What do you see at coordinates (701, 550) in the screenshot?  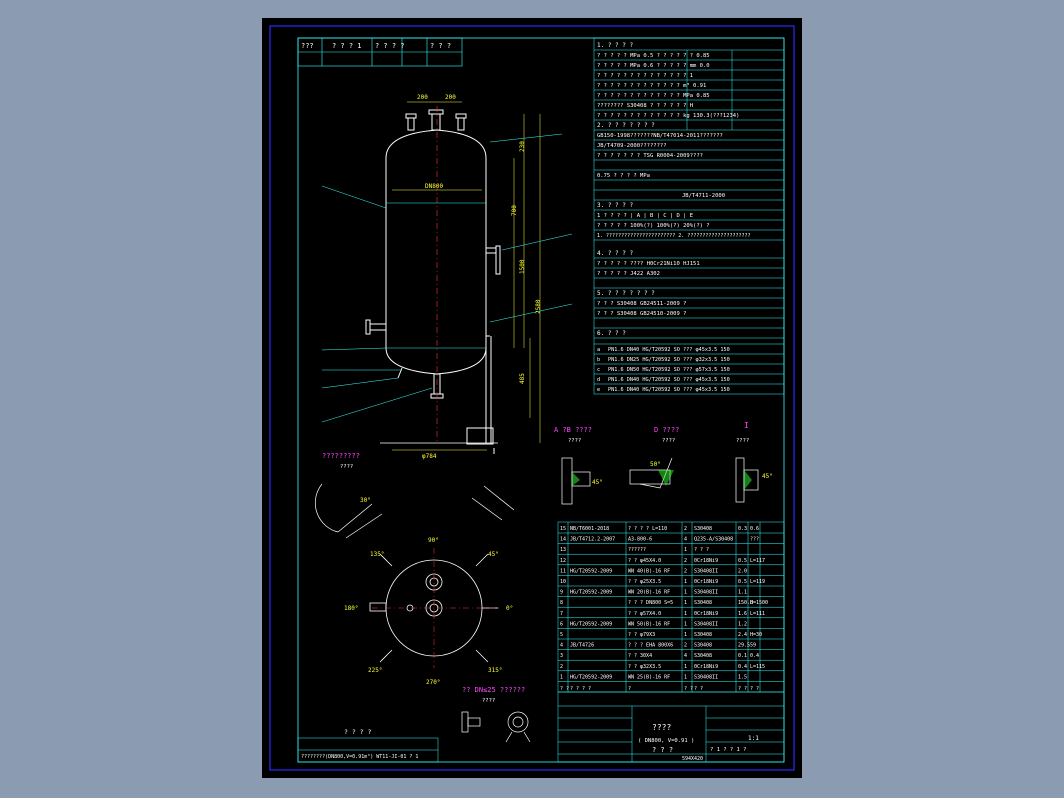 I see `bom-cell: ? ? ?` at bounding box center [701, 550].